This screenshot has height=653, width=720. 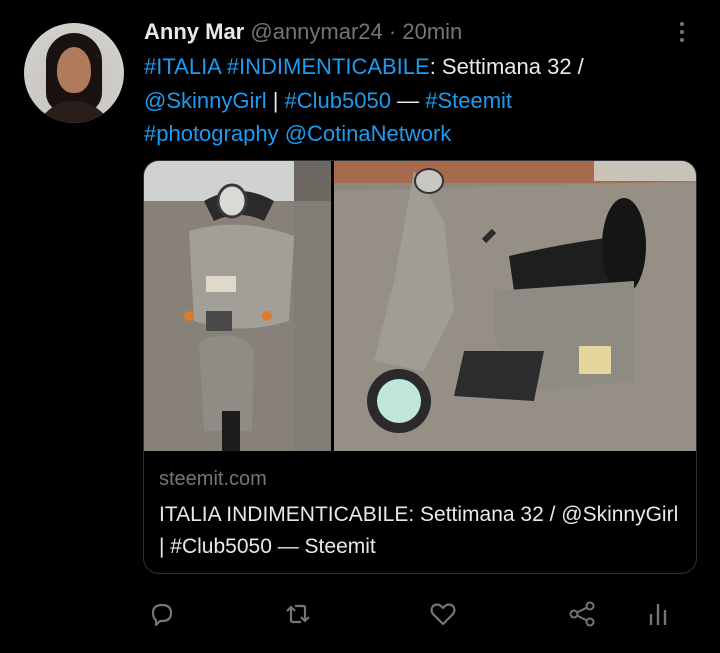 I want to click on tweet-text-segment: —, so click(x=408, y=100).